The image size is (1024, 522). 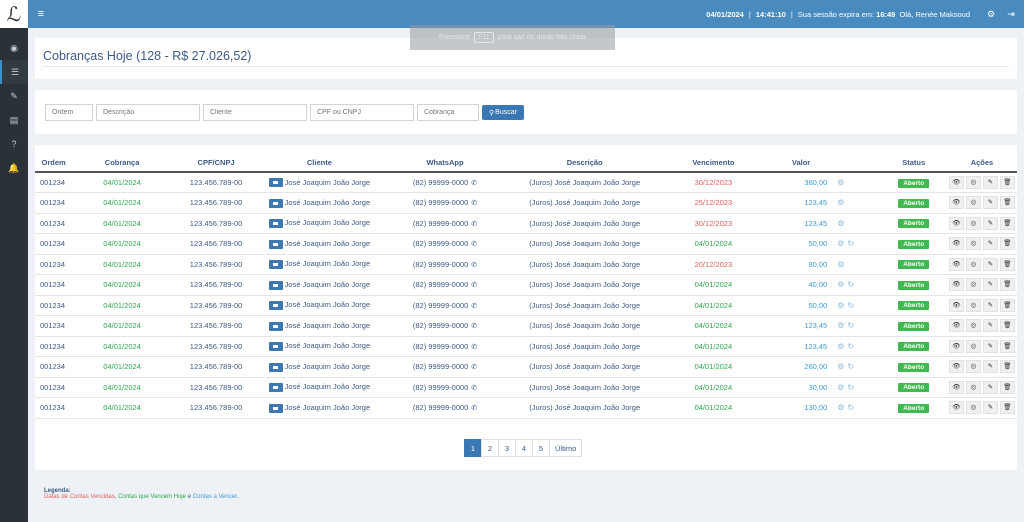 What do you see at coordinates (1011, 14) in the screenshot?
I see `logout-icon: ⇥` at bounding box center [1011, 14].